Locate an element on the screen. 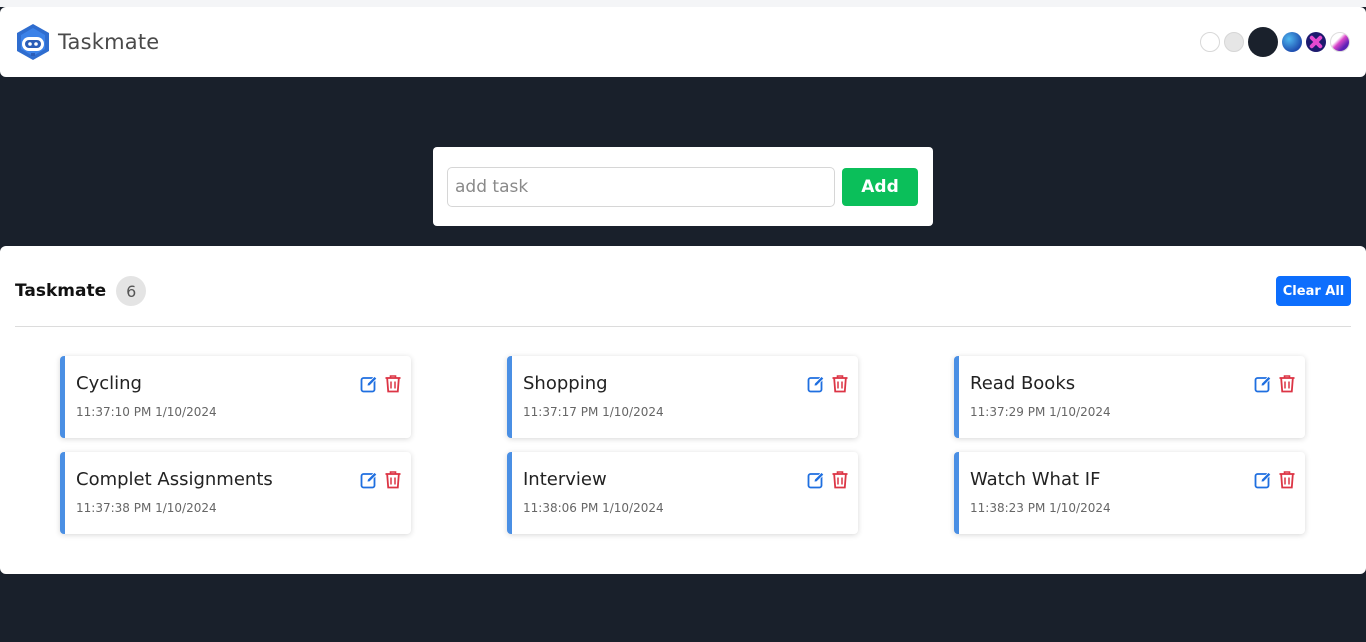 The image size is (1366, 642). theme-cross-swatch is located at coordinates (1316, 42).